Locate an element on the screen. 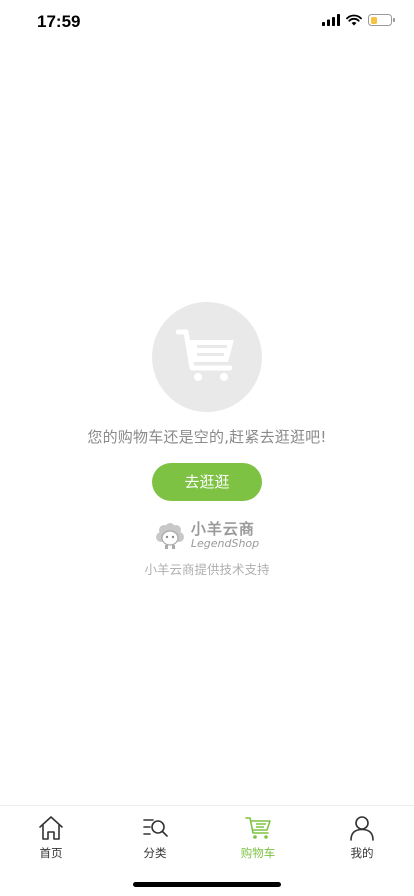  signal-icon is located at coordinates (331, 20).